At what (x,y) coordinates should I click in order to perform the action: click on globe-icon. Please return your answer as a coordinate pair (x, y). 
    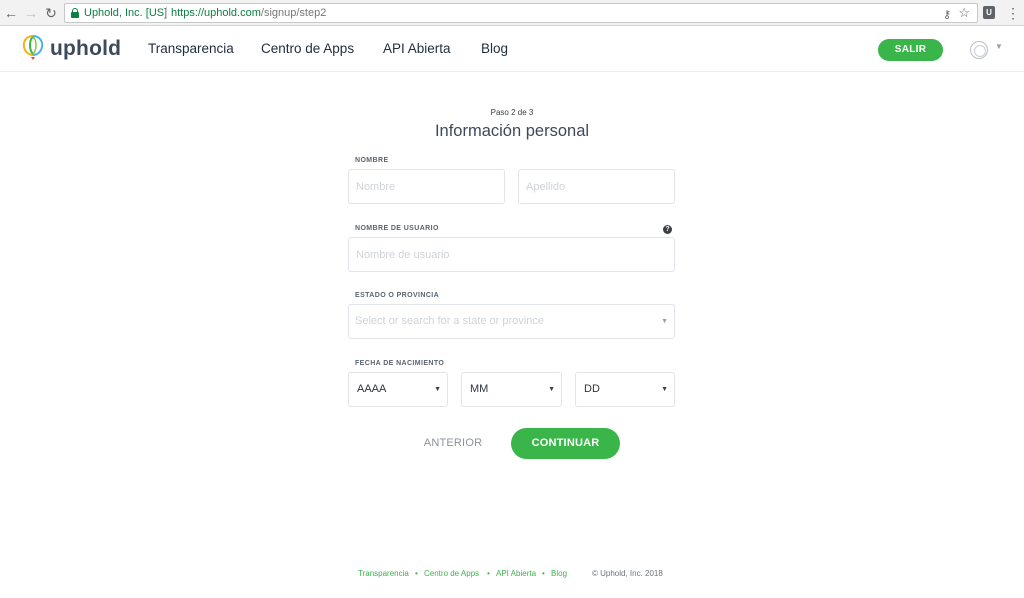
    Looking at the image, I should click on (979, 50).